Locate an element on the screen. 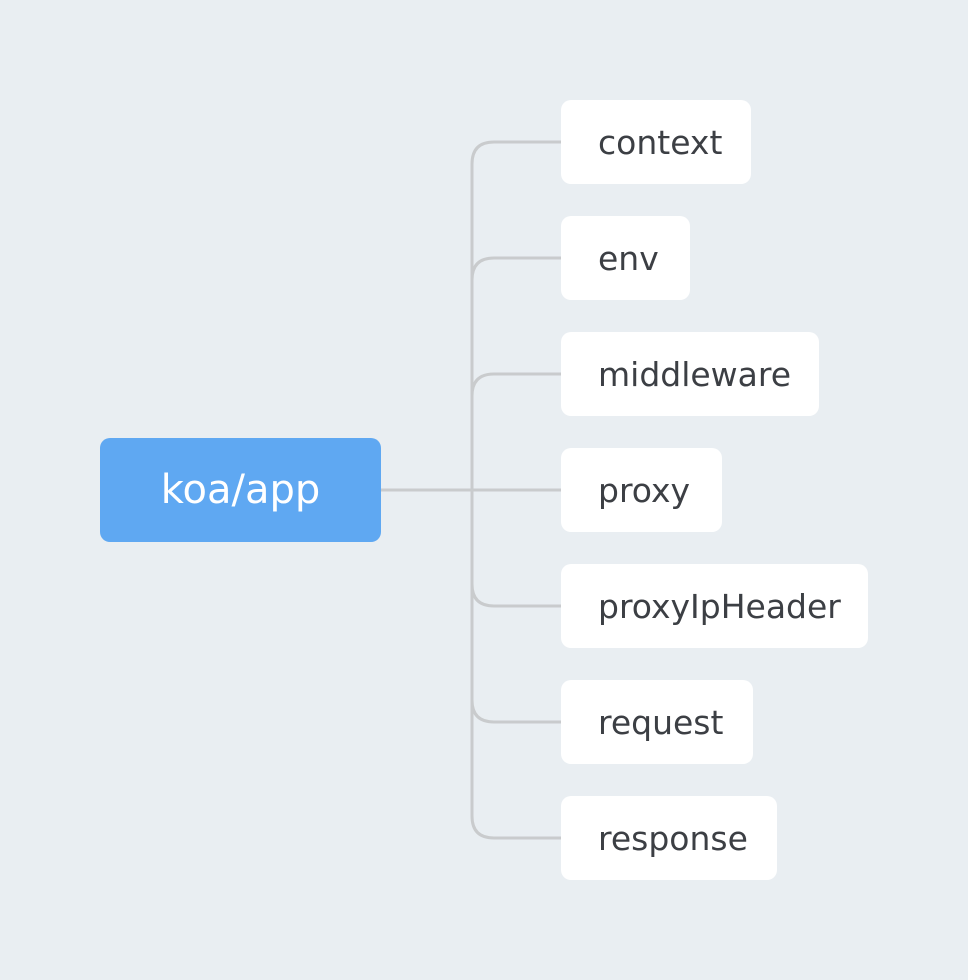  connector-context is located at coordinates (516, 316).